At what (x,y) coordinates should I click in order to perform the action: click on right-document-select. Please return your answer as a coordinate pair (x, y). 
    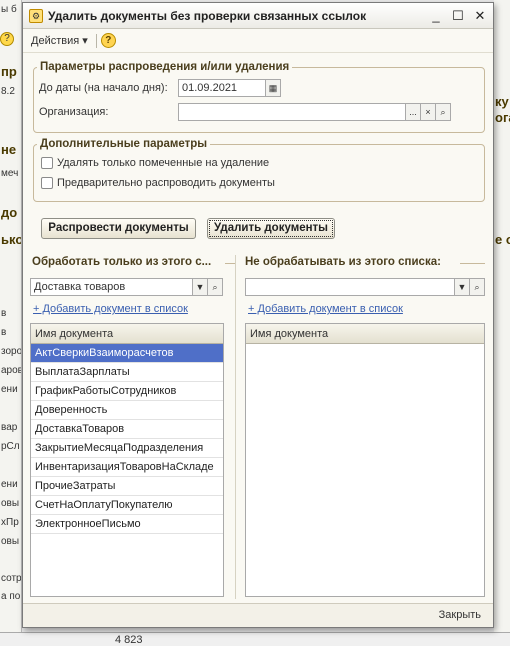
    Looking at the image, I should click on (350, 287).